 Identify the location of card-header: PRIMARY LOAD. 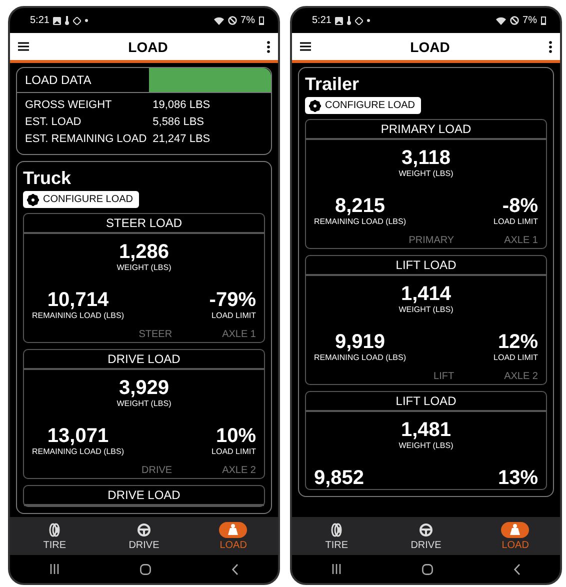
(426, 130).